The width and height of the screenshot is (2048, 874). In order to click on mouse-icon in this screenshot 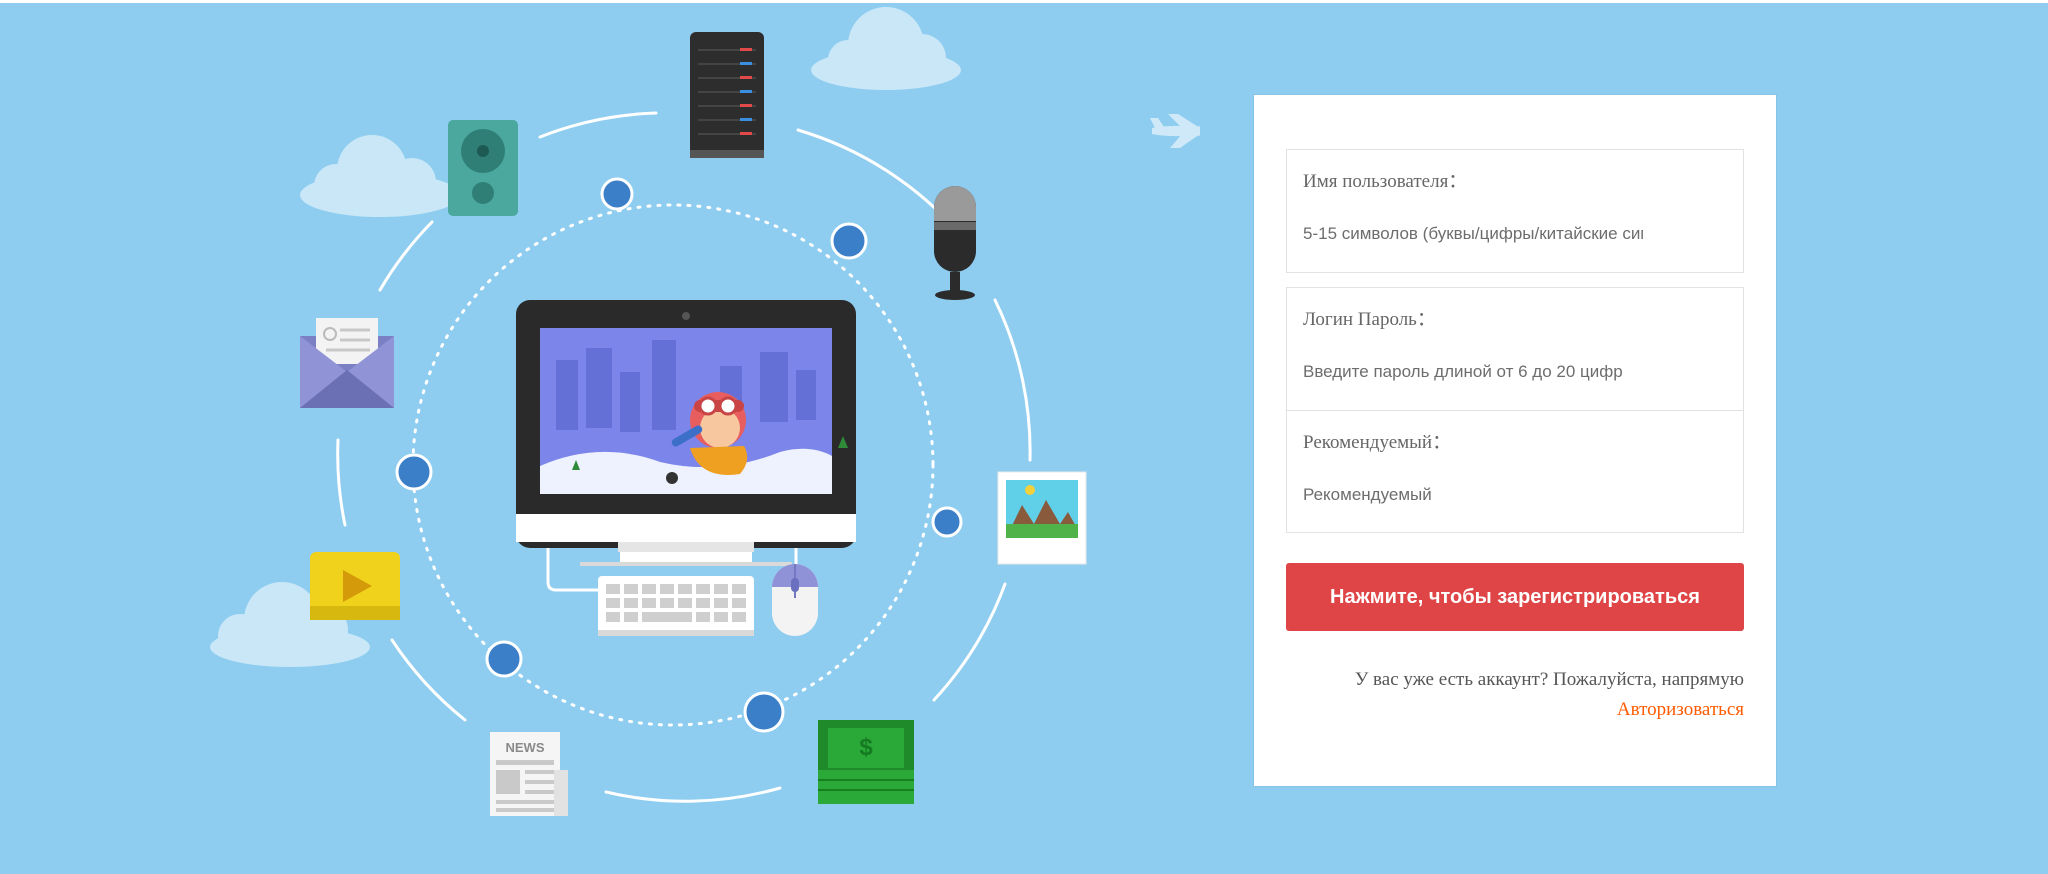, I will do `click(795, 600)`.